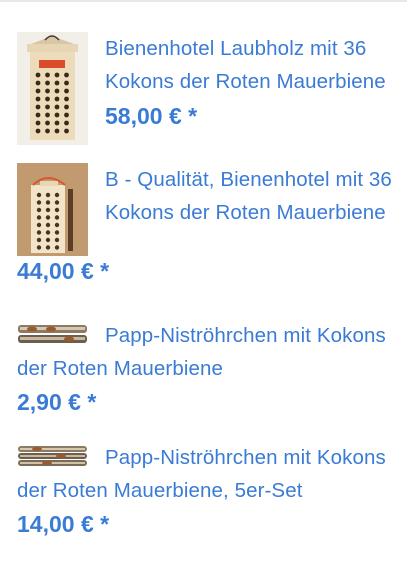 This screenshot has height=566, width=407. Describe the element at coordinates (52, 456) in the screenshot. I see `nesting-tubes-set-icon` at that location.